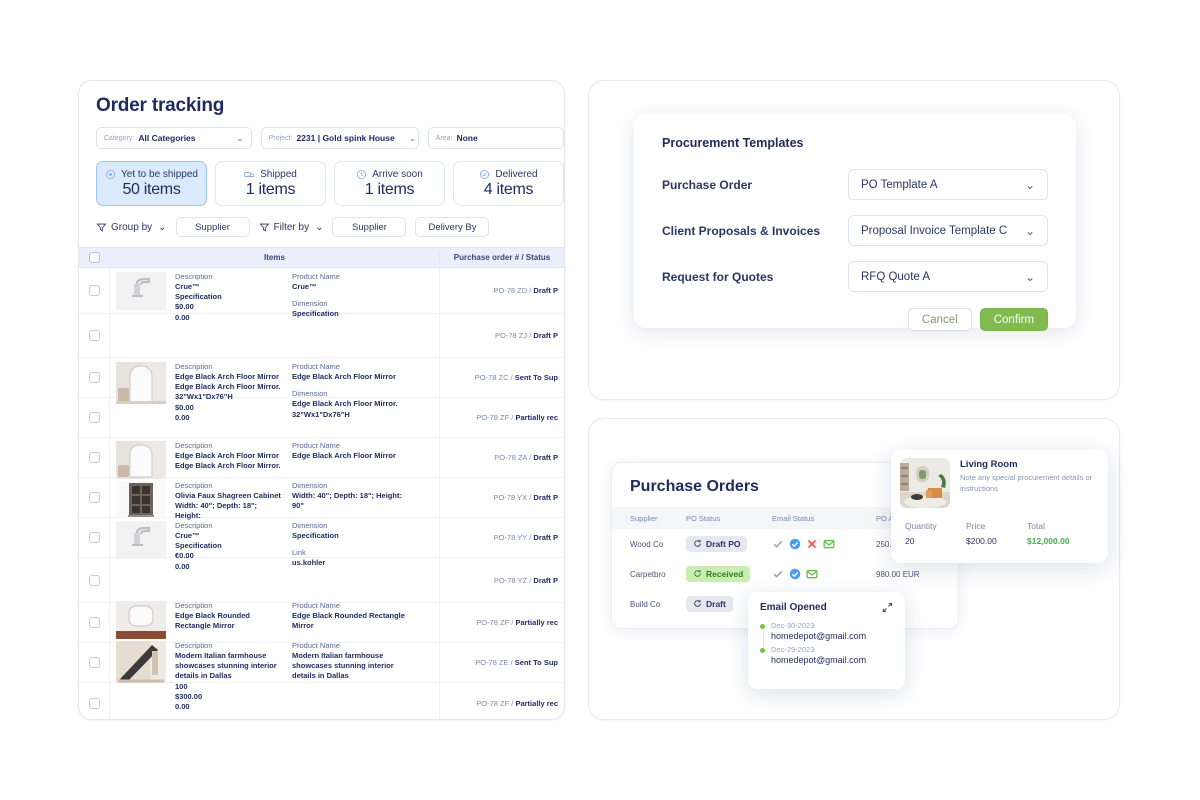 The height and width of the screenshot is (800, 1200). I want to click on project-label: Project:, so click(280, 138).